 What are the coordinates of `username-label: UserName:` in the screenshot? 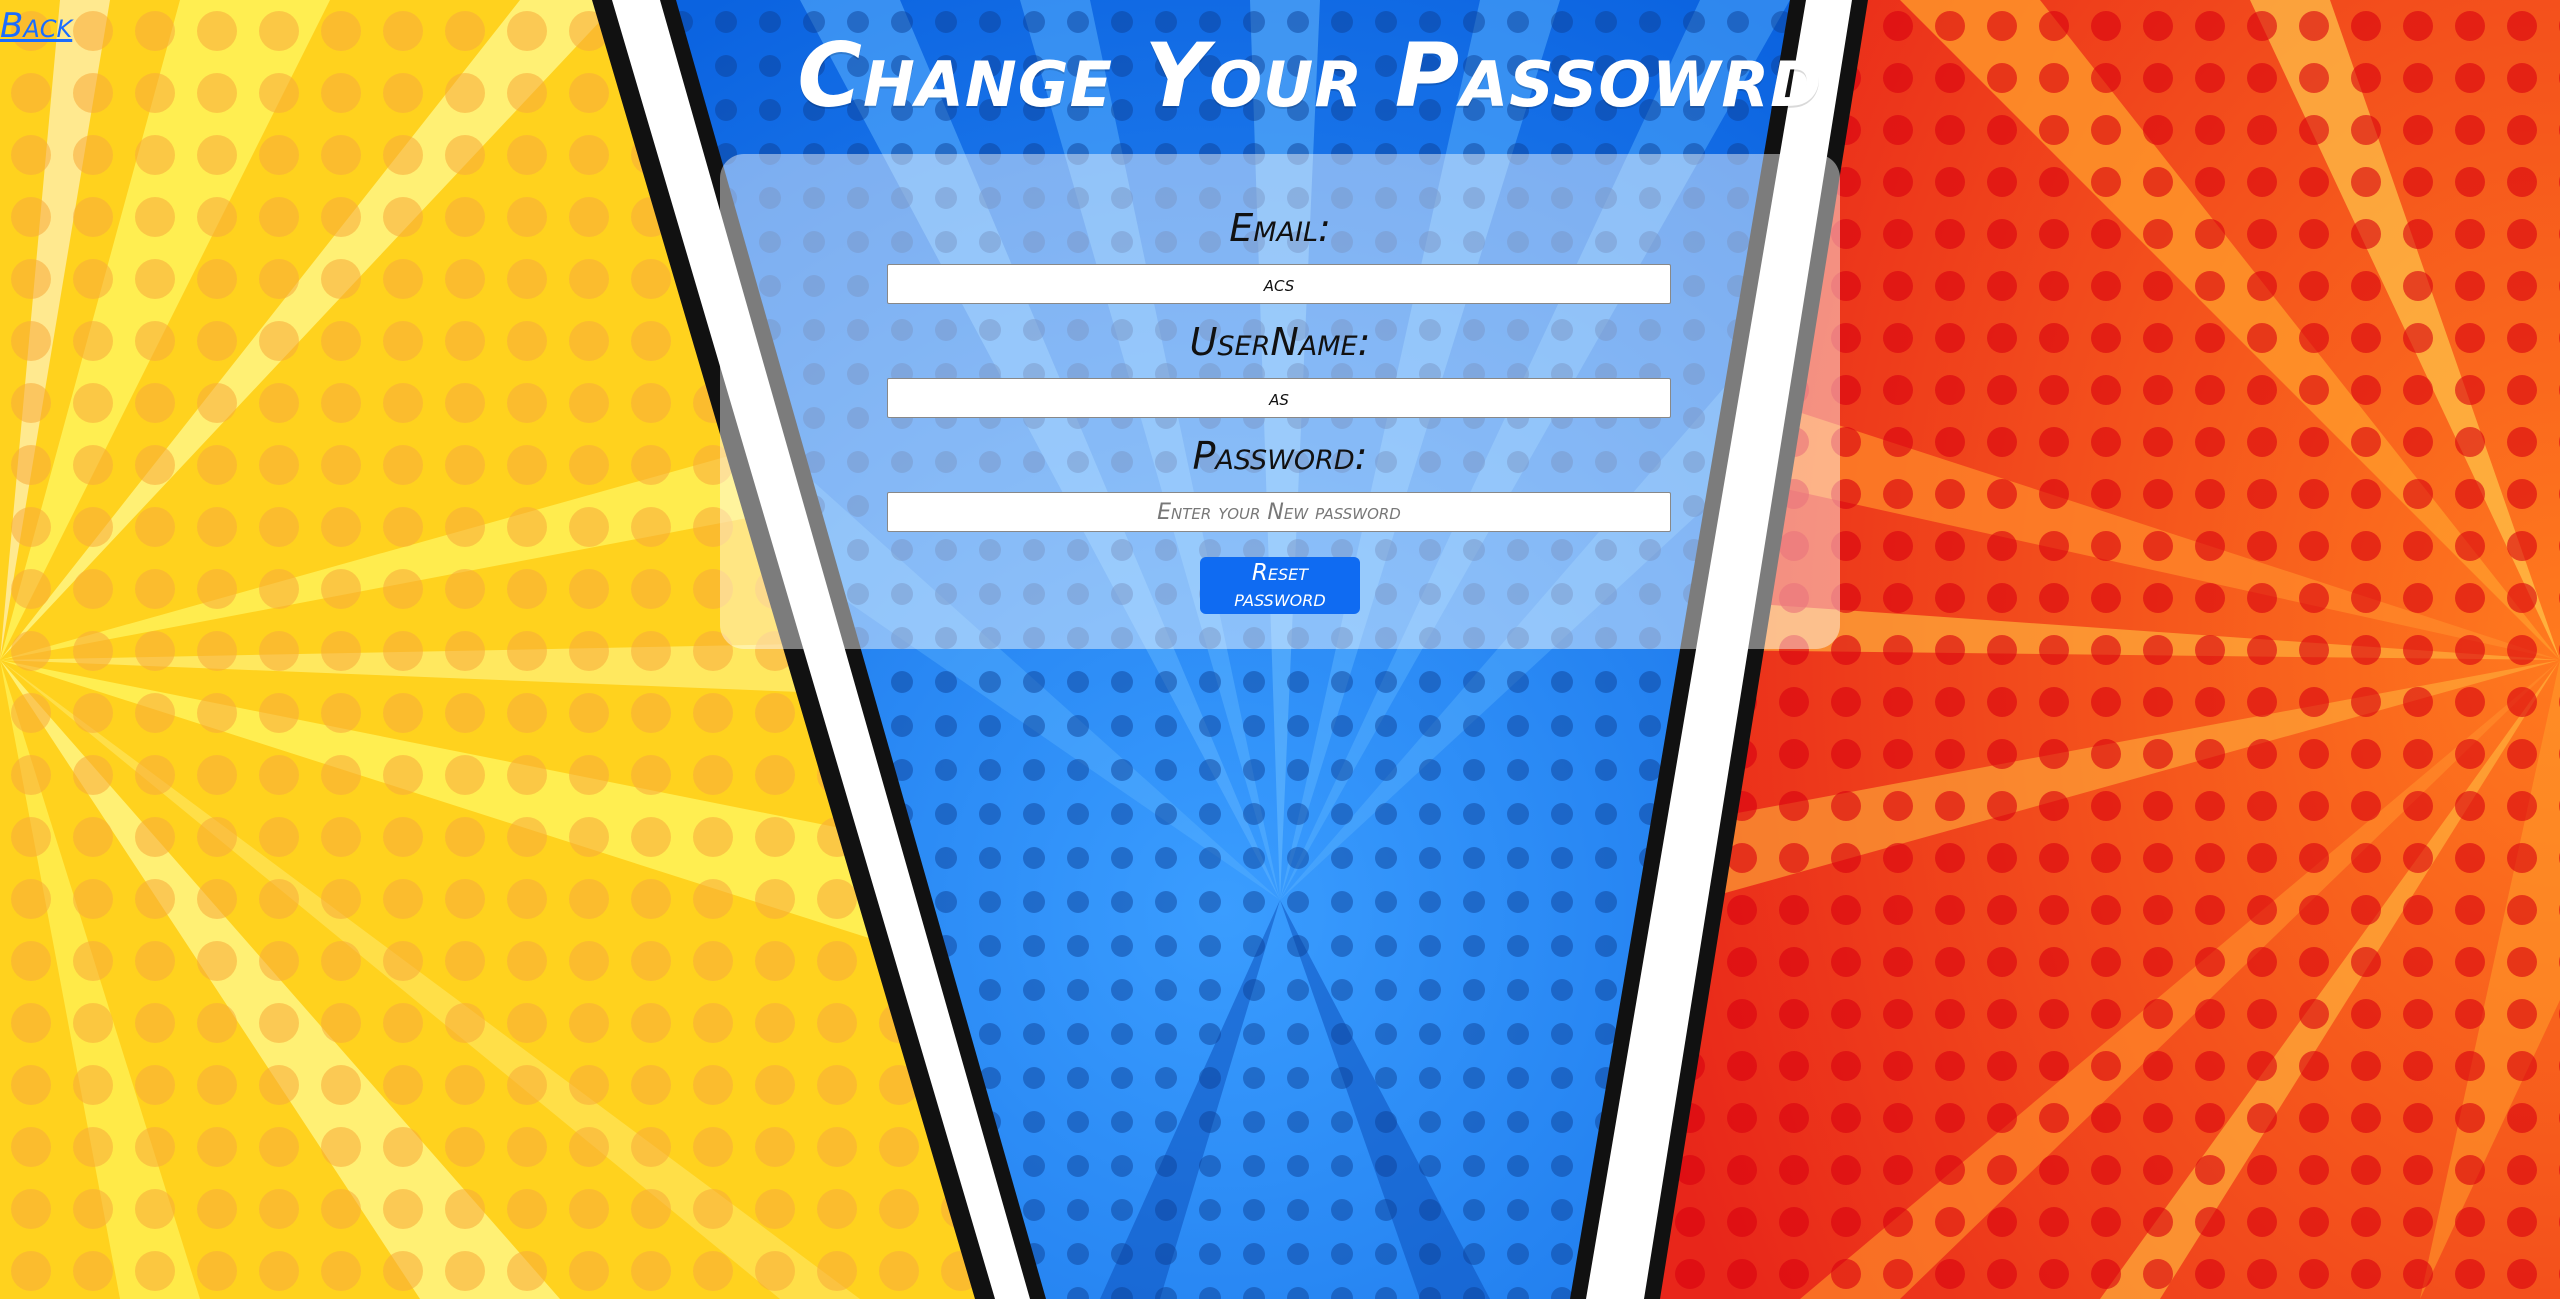 It's located at (1280, 342).